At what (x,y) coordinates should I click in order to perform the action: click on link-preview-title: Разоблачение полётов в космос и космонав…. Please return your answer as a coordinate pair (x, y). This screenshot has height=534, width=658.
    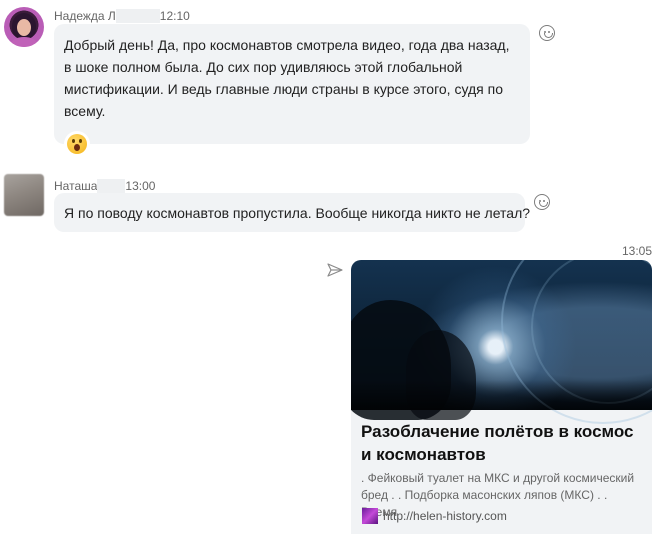
    Looking at the image, I should click on (501, 443).